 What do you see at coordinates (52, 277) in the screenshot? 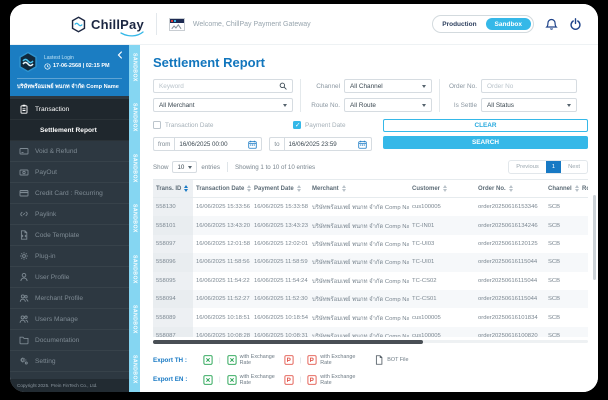
I see `sidebar-item-label: User Profile` at bounding box center [52, 277].